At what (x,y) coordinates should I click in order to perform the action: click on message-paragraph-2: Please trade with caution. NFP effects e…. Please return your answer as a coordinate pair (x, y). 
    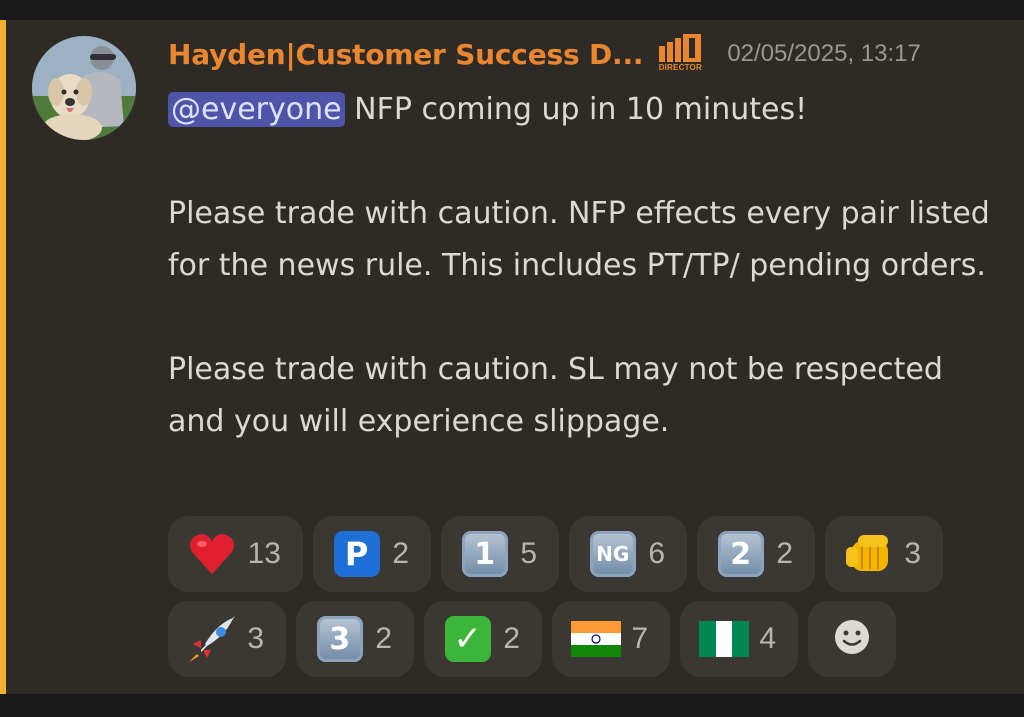
    Looking at the image, I should click on (579, 239).